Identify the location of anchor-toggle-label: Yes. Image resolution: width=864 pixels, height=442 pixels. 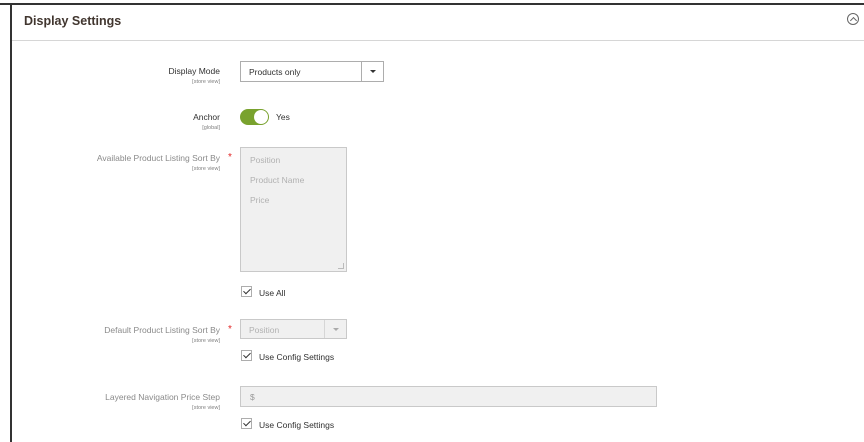
(283, 117).